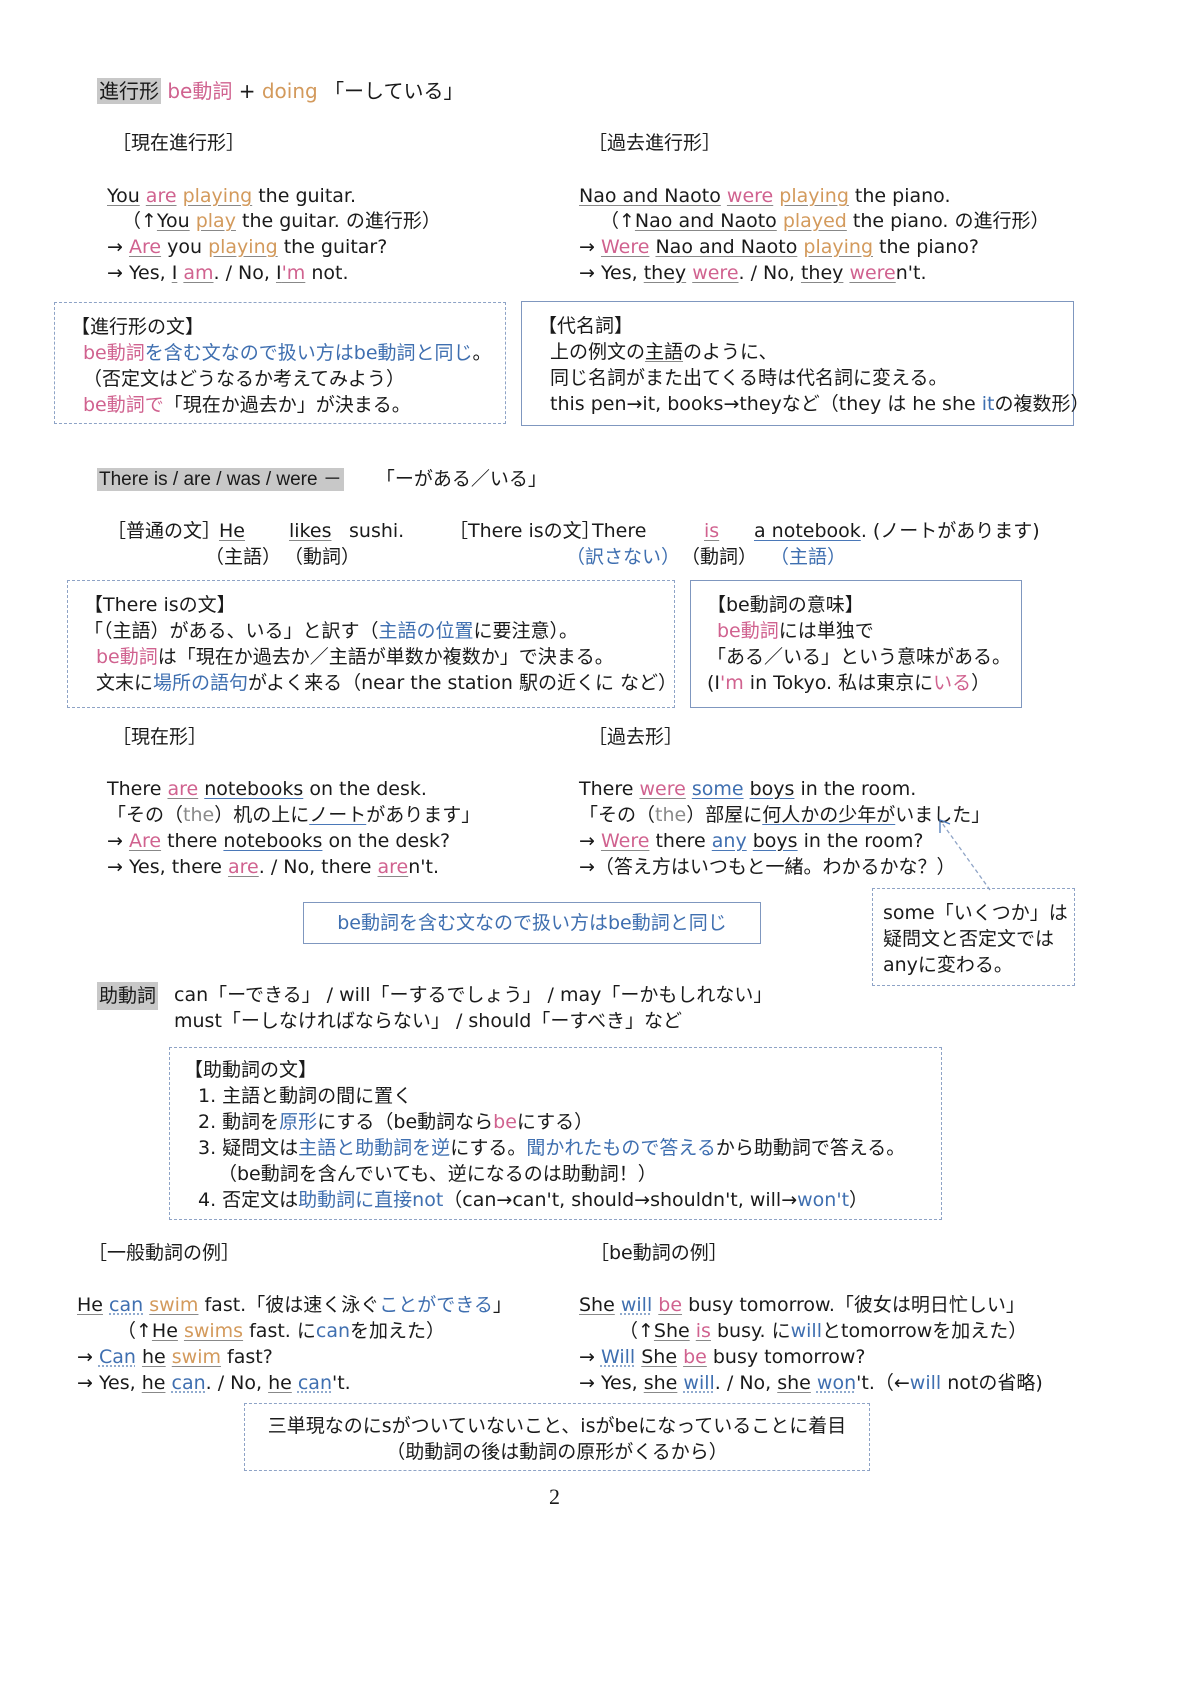 The image size is (1203, 1700). What do you see at coordinates (671, 815) in the screenshot?
I see `the-note: the` at bounding box center [671, 815].